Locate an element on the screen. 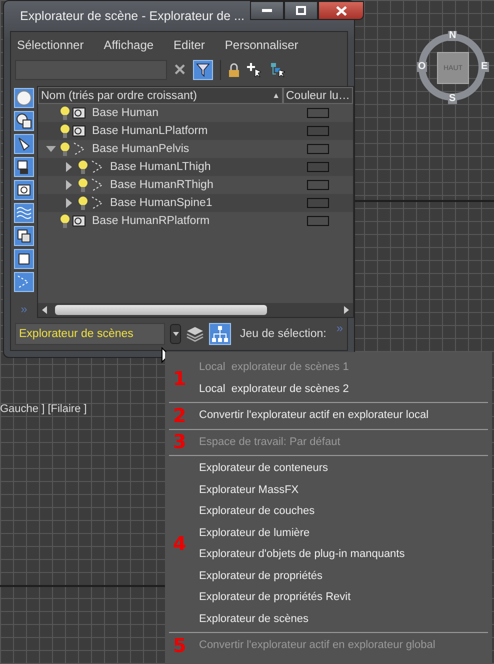 The height and width of the screenshot is (664, 494). step-number: 2 is located at coordinates (180, 416).